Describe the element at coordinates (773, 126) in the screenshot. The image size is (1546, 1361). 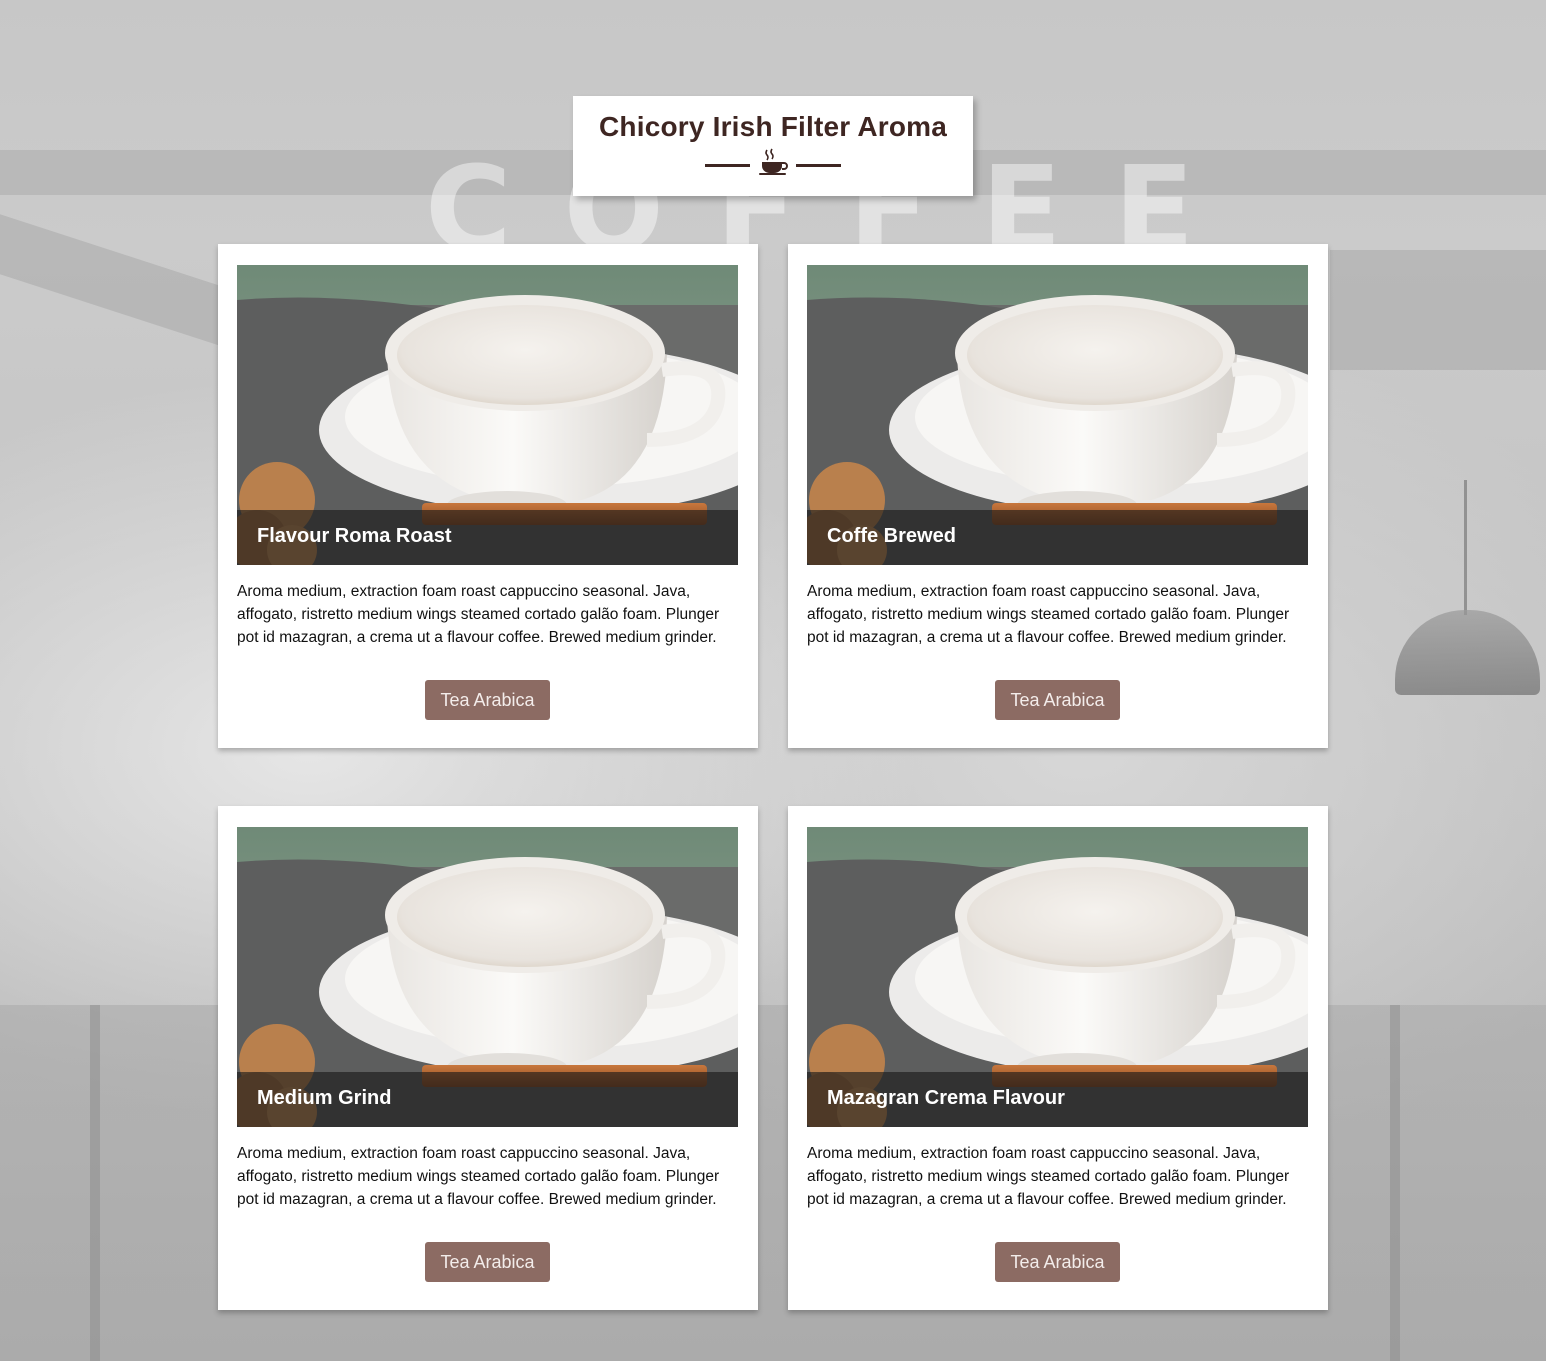
I see `page-title: Chicory Irish Filter Aroma` at that location.